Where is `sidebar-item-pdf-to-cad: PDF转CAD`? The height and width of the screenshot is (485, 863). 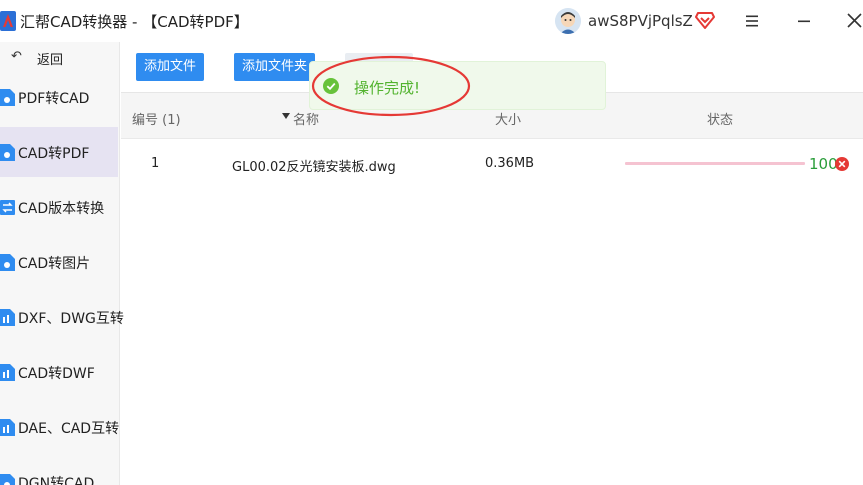 sidebar-item-pdf-to-cad: PDF转CAD is located at coordinates (59, 97).